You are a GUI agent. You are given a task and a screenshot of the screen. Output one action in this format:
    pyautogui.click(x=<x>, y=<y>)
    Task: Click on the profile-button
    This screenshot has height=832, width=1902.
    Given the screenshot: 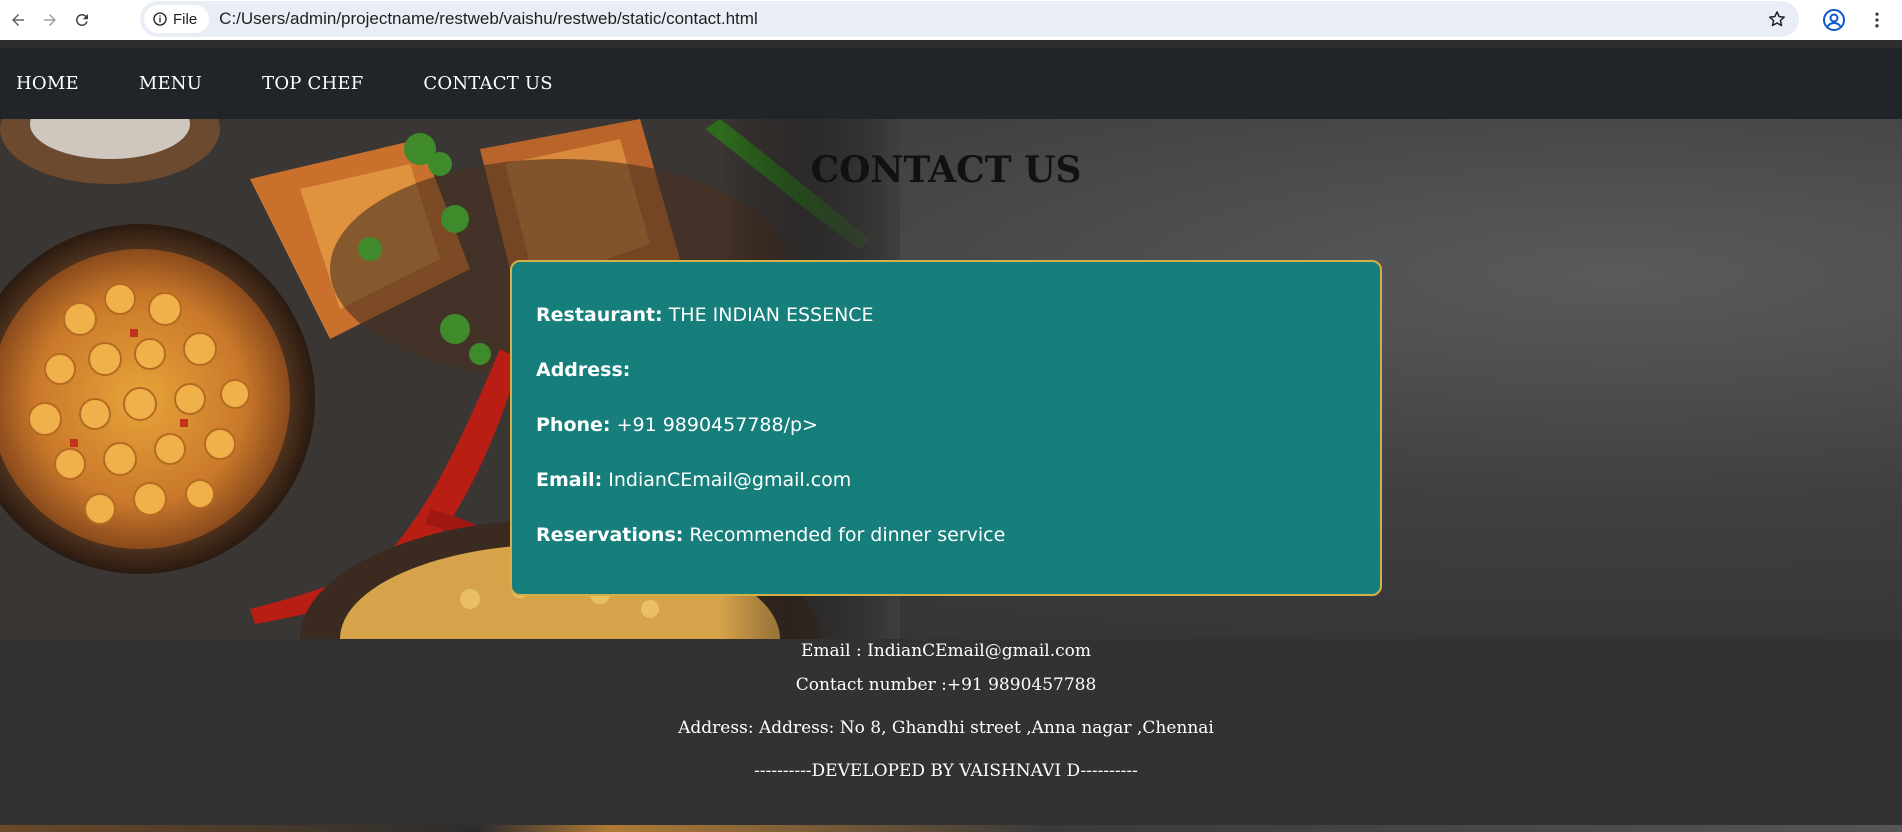 What is the action you would take?
    pyautogui.click(x=1834, y=20)
    